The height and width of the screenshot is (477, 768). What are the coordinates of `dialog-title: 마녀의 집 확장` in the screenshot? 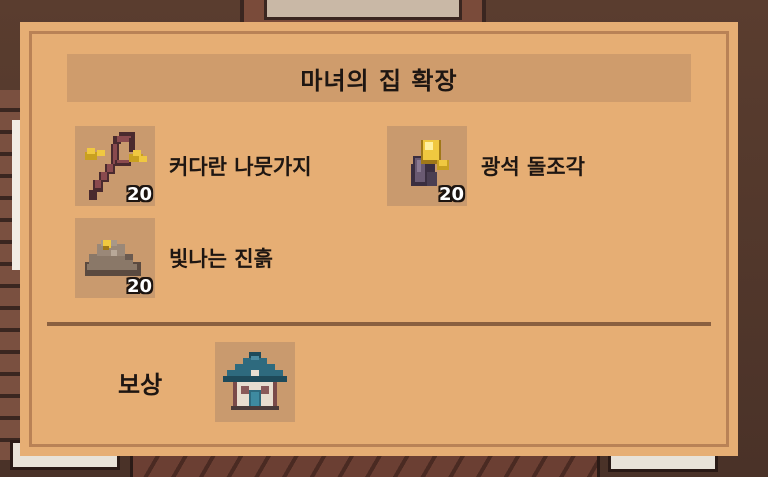 It's located at (379, 80).